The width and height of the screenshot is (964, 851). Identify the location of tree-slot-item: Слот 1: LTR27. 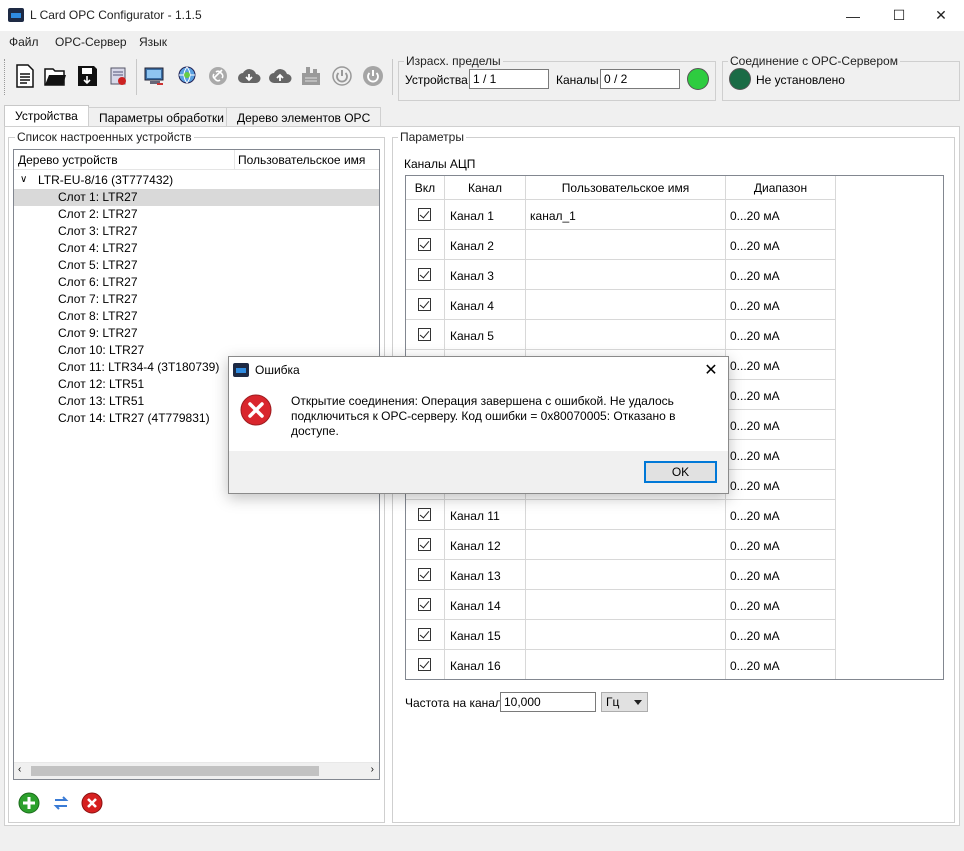
(196, 197).